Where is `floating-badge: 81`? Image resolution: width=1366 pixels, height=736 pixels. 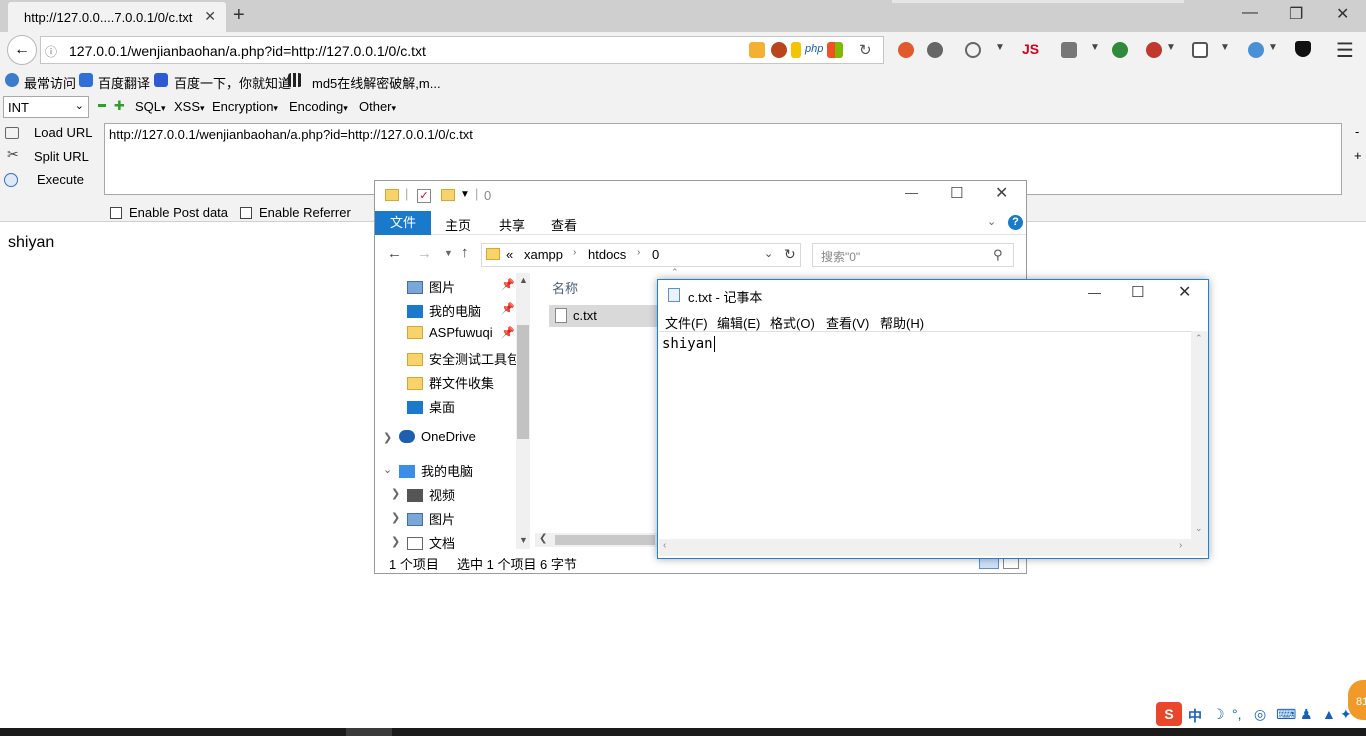 floating-badge: 81 is located at coordinates (1357, 700).